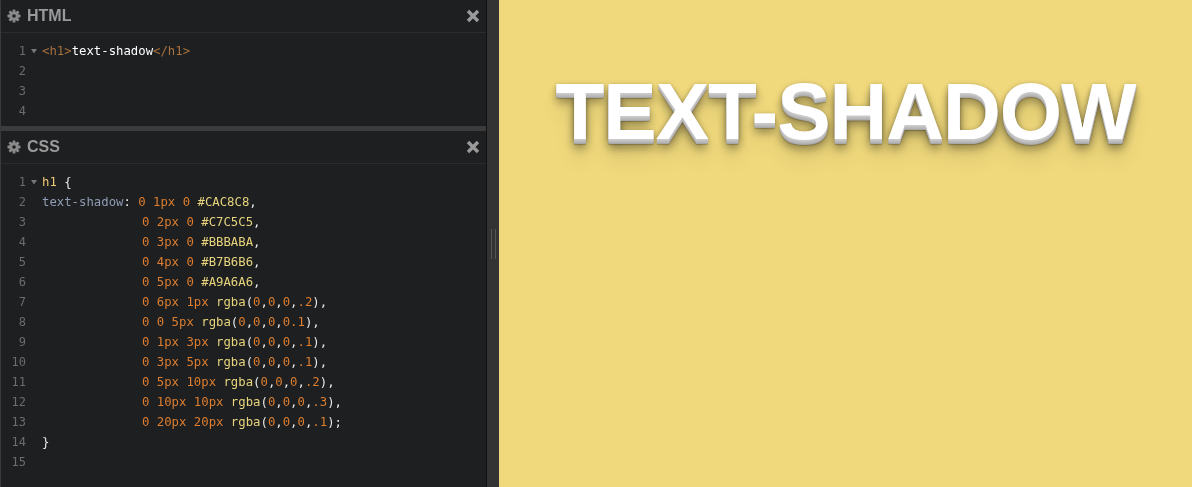  Describe the element at coordinates (230, 322) in the screenshot. I see `code-line: 0 0 5px rgba(0,0,0,0.1),` at that location.